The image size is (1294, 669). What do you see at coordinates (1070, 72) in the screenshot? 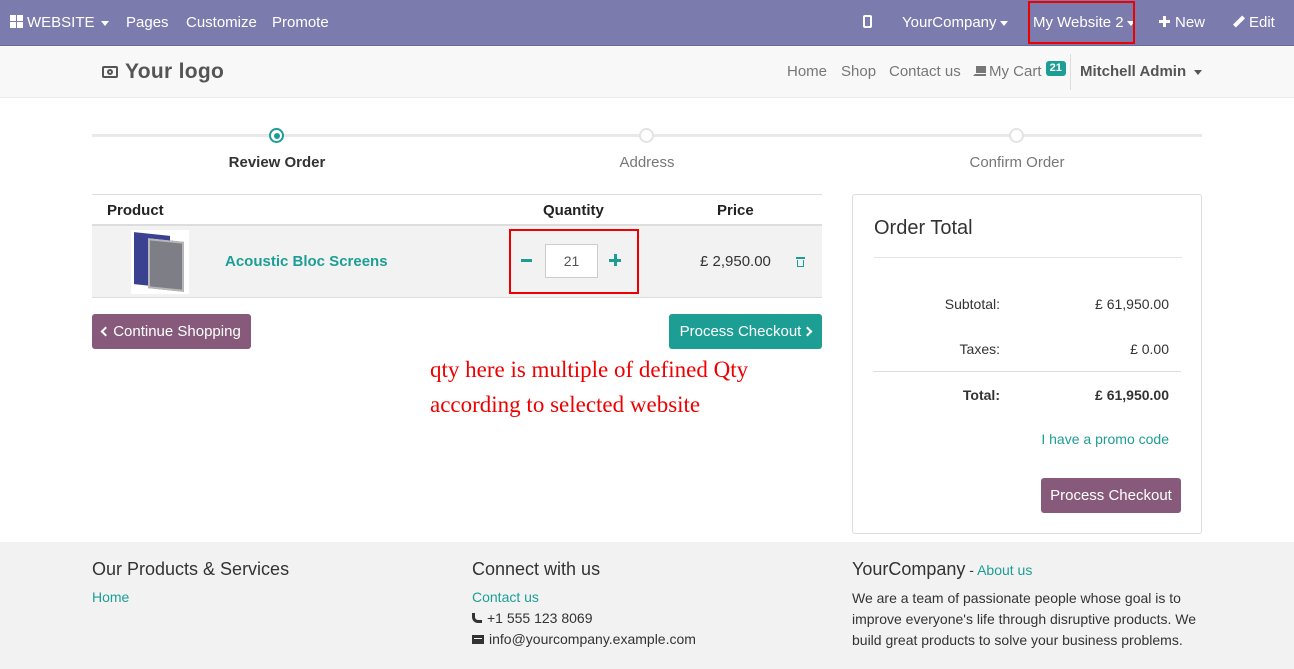
I see `nav-divider` at bounding box center [1070, 72].